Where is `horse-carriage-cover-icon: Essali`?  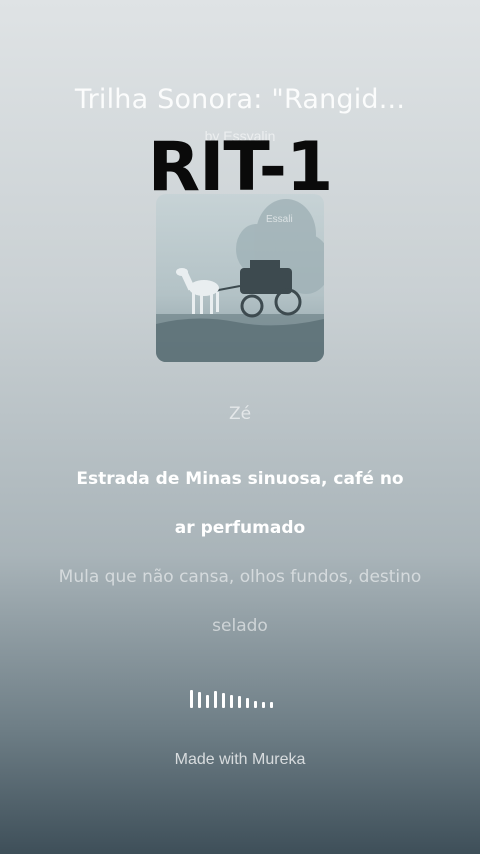 horse-carriage-cover-icon: Essali is located at coordinates (240, 278).